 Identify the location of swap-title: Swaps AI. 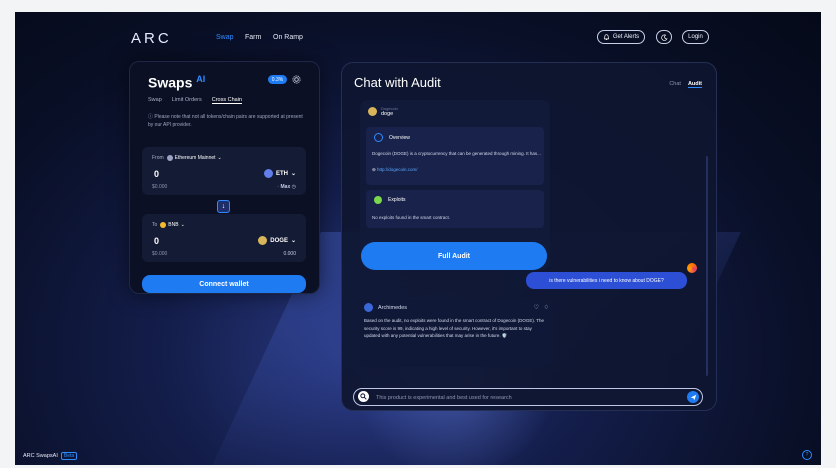
(176, 82).